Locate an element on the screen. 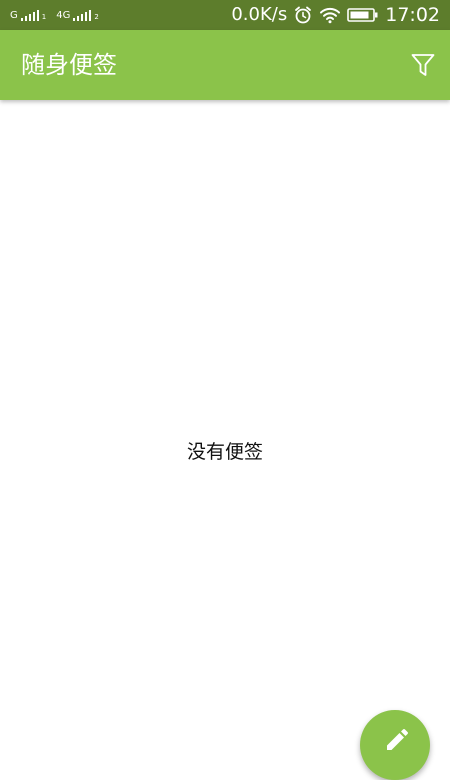 This screenshot has height=780, width=450. new-note-button is located at coordinates (395, 745).